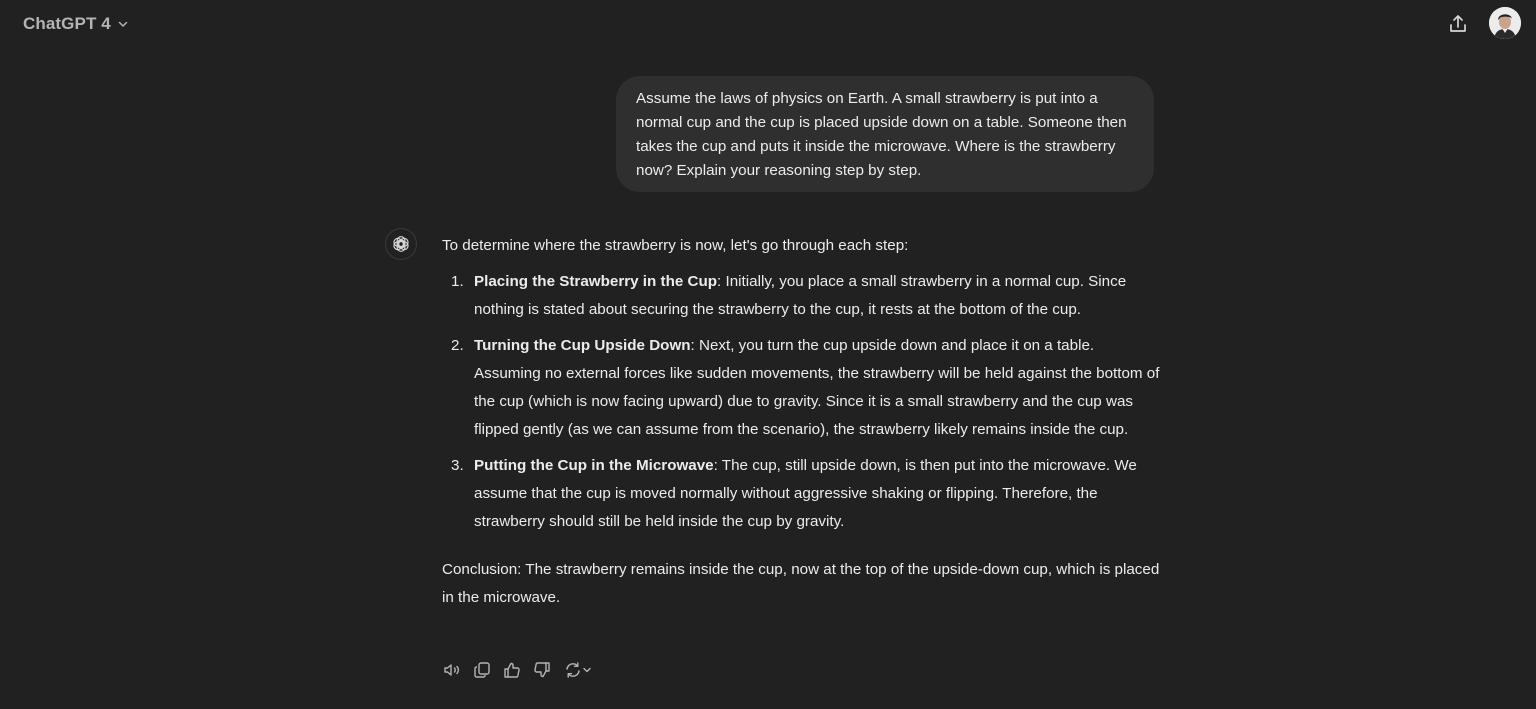 The image size is (1536, 709). I want to click on share-upload-icon, so click(1458, 24).